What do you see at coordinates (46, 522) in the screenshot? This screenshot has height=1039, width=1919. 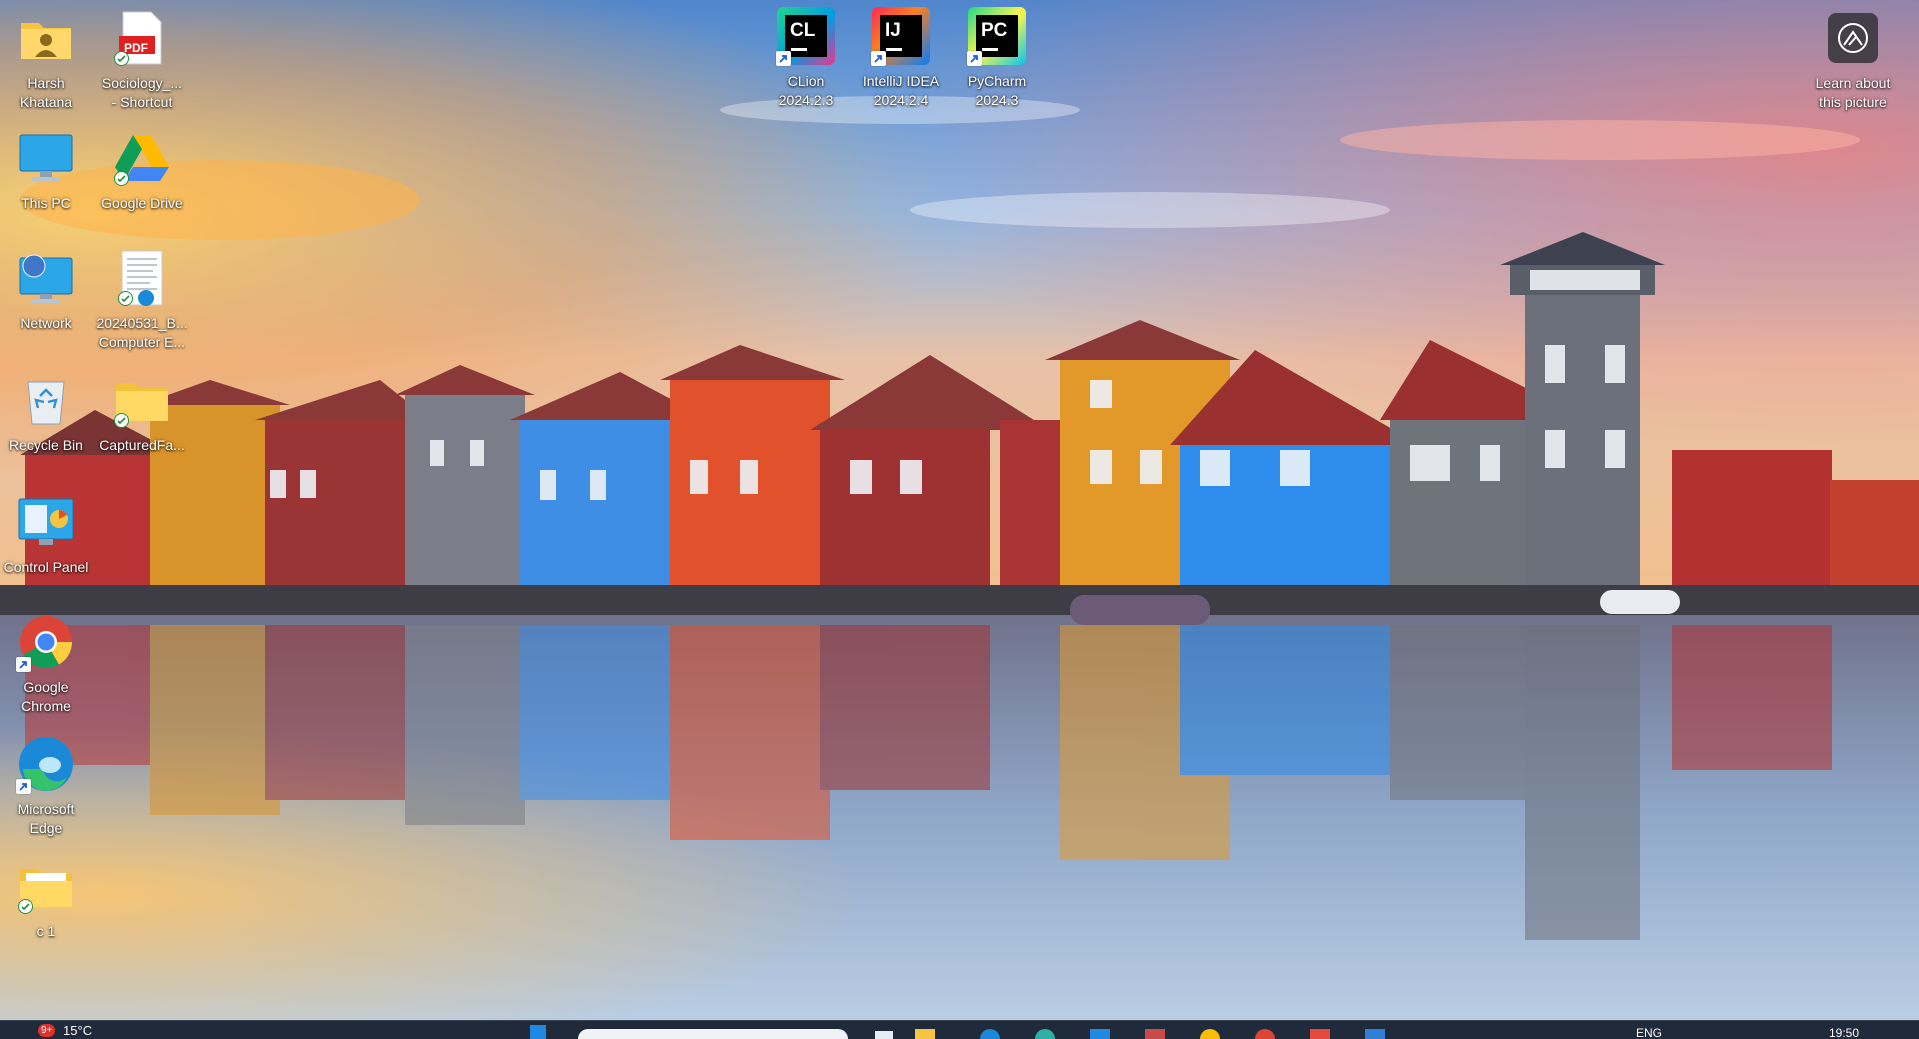 I see `control-panel-icon` at bounding box center [46, 522].